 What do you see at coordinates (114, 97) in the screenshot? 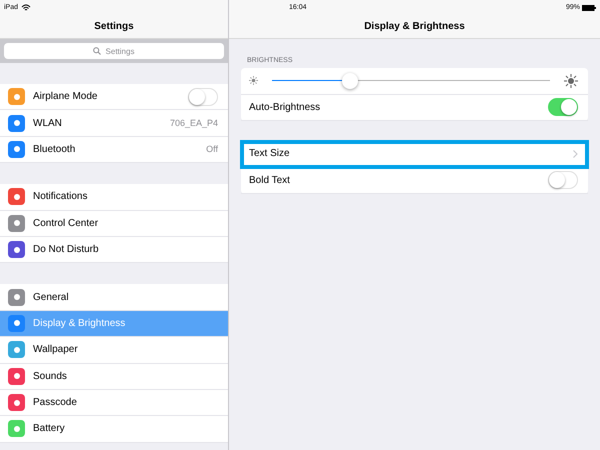
I see `settings-item: Airplane Mode` at bounding box center [114, 97].